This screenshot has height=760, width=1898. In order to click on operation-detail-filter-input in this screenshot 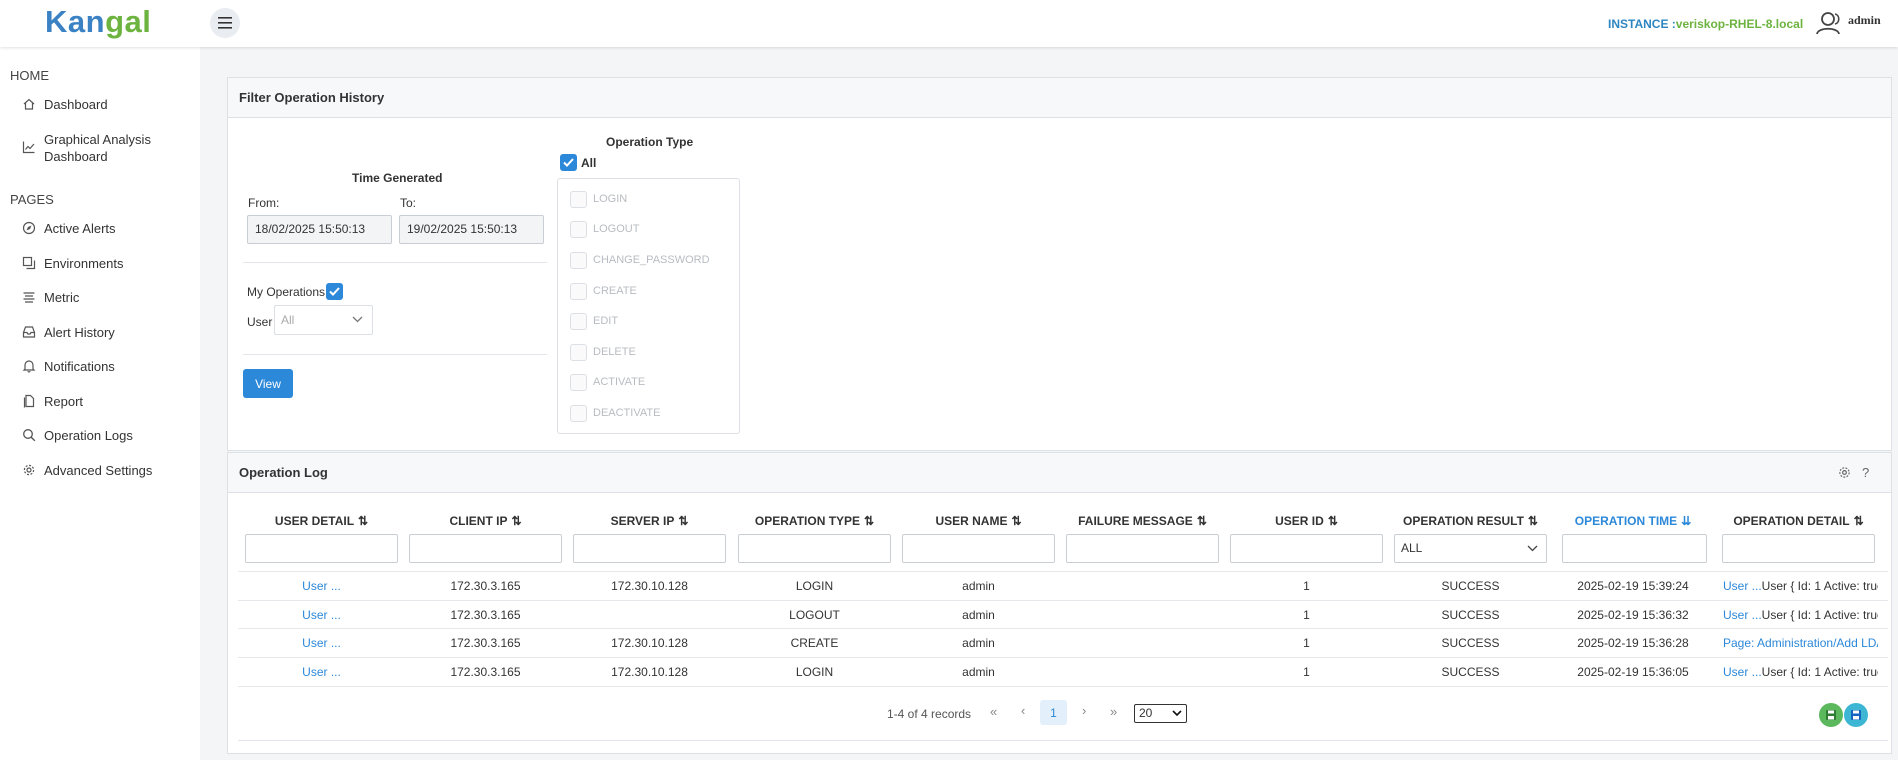, I will do `click(1798, 548)`.